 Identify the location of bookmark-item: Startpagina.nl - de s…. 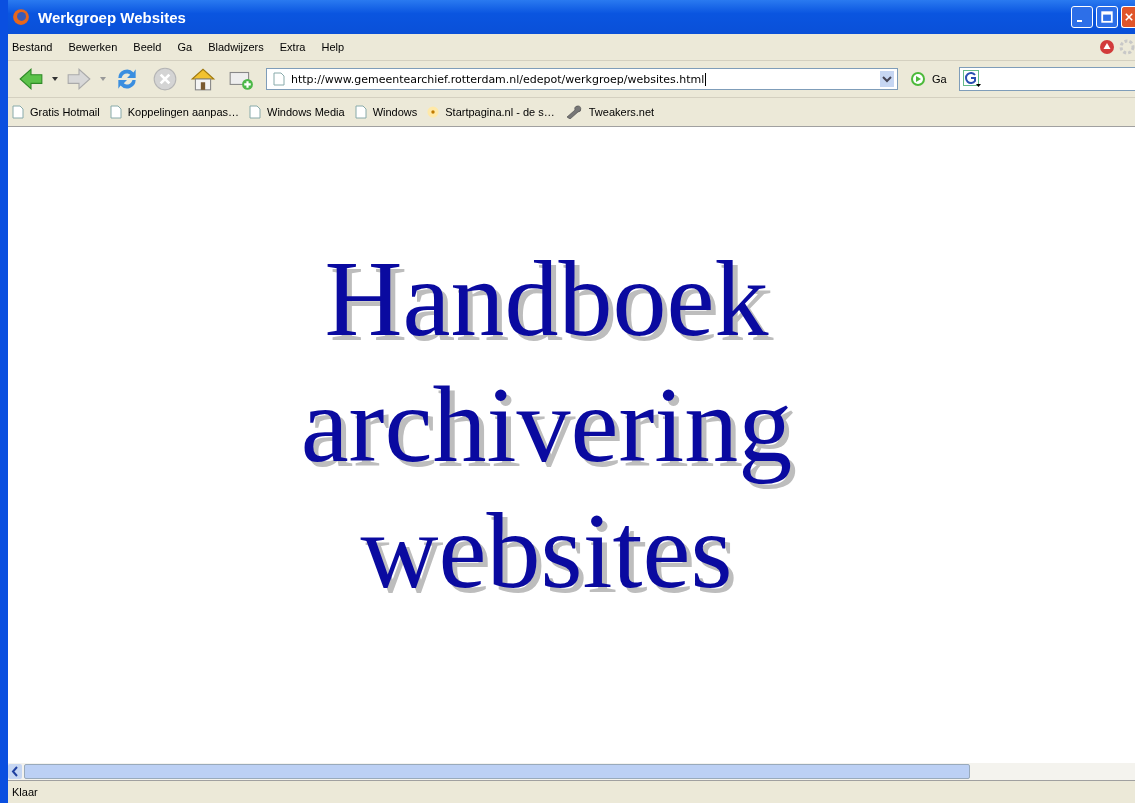
(491, 112).